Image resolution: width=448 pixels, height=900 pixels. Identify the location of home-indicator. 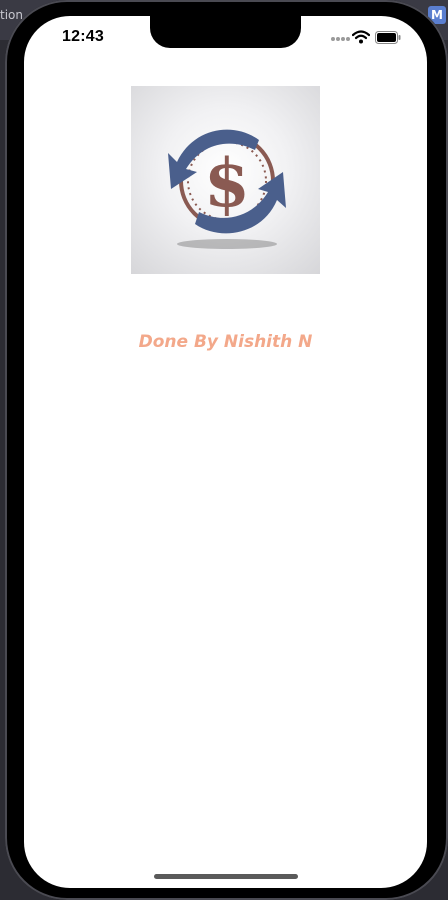
(226, 876).